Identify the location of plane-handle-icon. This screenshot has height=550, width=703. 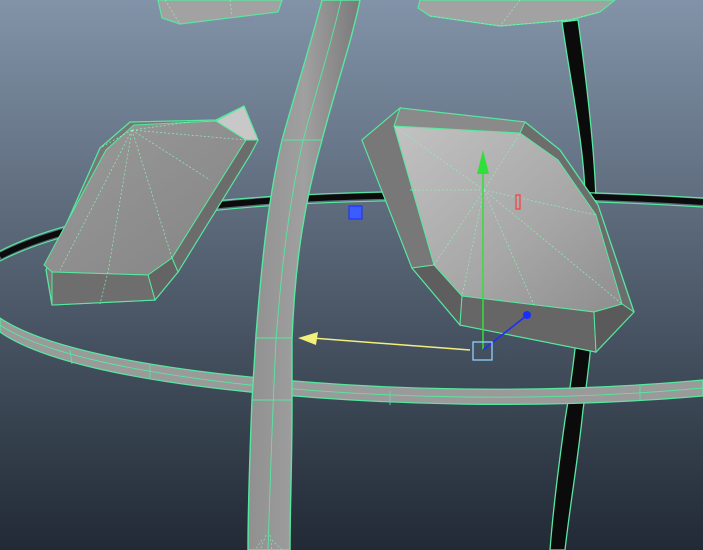
(355, 212).